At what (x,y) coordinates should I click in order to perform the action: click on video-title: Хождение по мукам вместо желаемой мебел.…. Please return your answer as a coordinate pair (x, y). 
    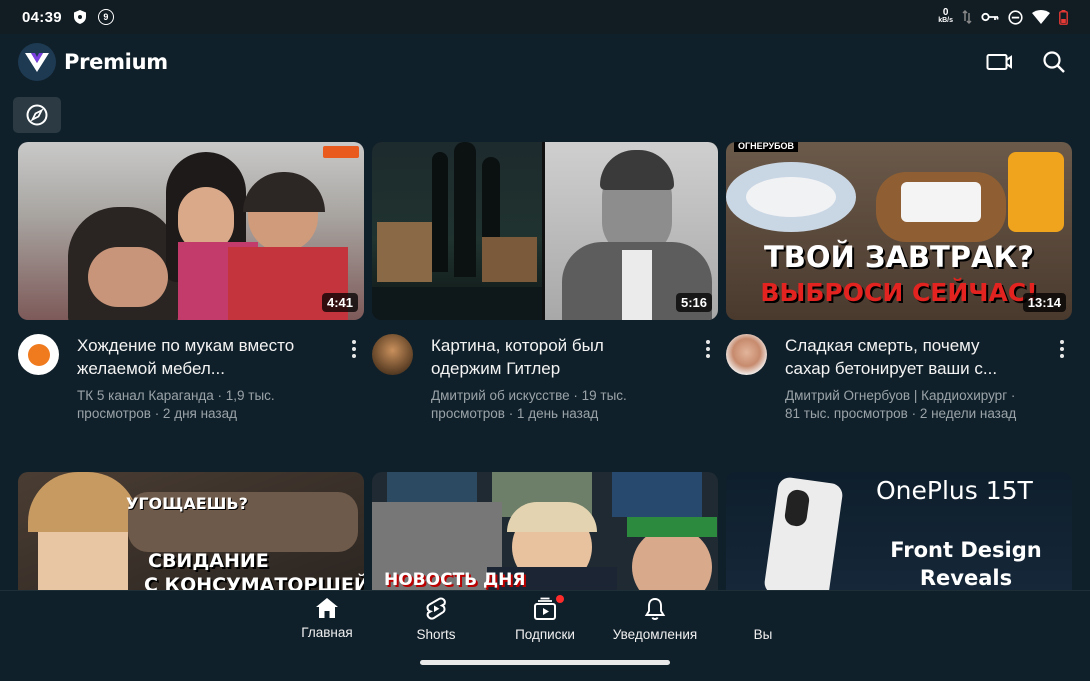
    Looking at the image, I should click on (197, 357).